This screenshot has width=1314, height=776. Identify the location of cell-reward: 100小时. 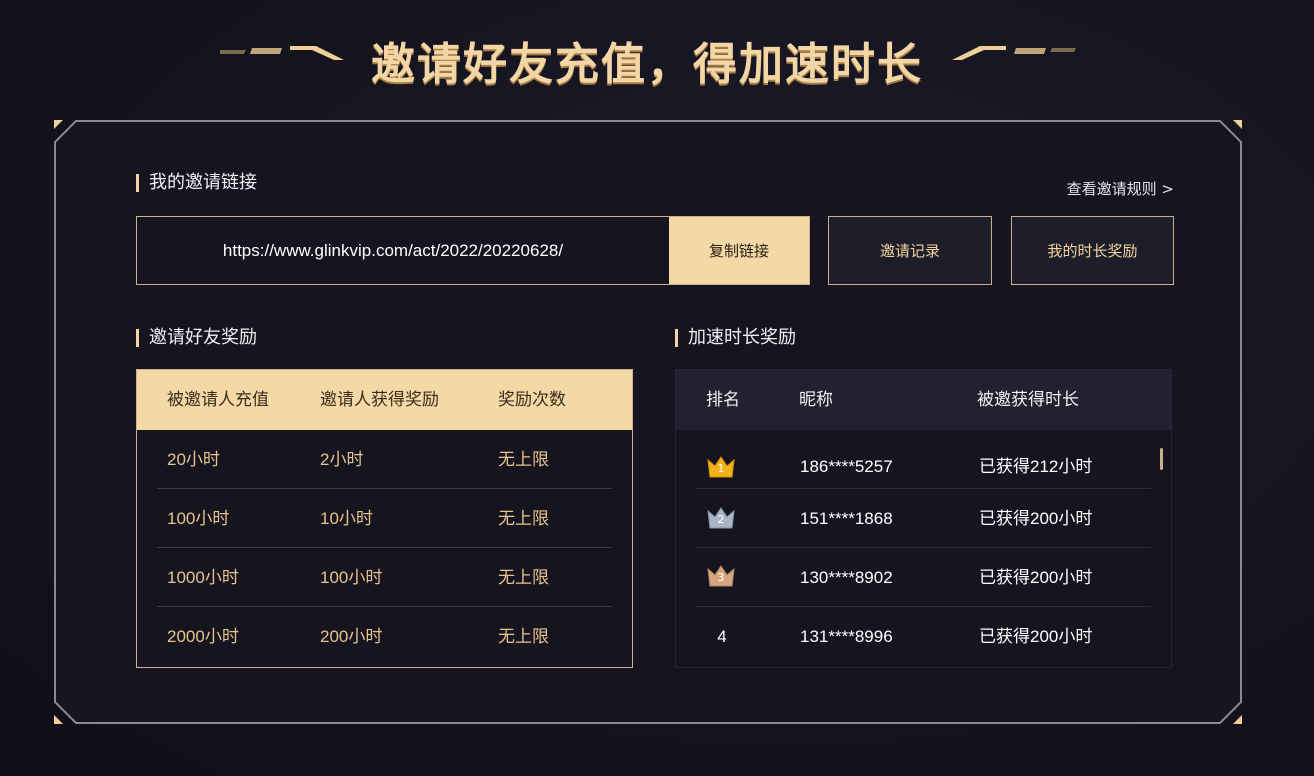
(351, 577).